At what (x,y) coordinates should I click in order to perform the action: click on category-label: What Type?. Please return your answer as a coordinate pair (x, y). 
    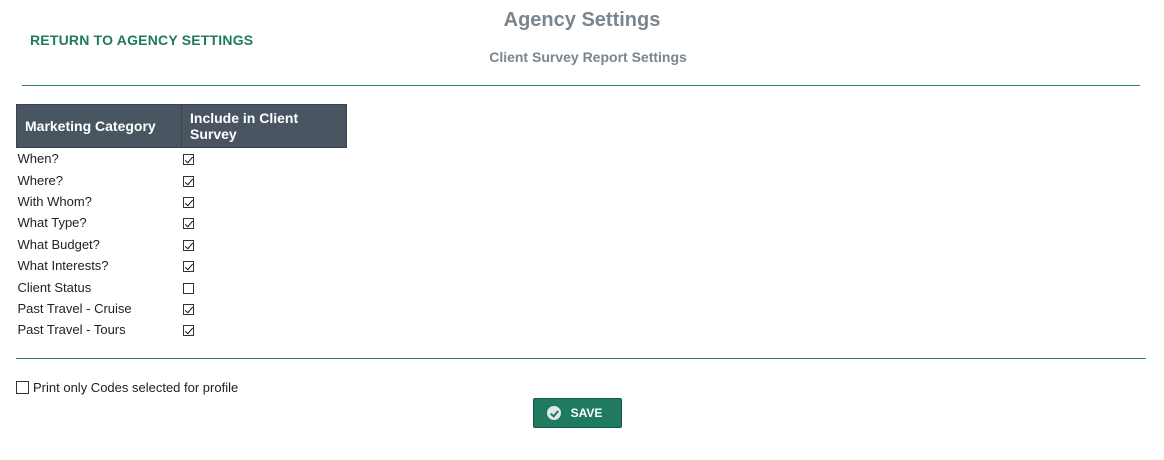
    Looking at the image, I should click on (52, 223).